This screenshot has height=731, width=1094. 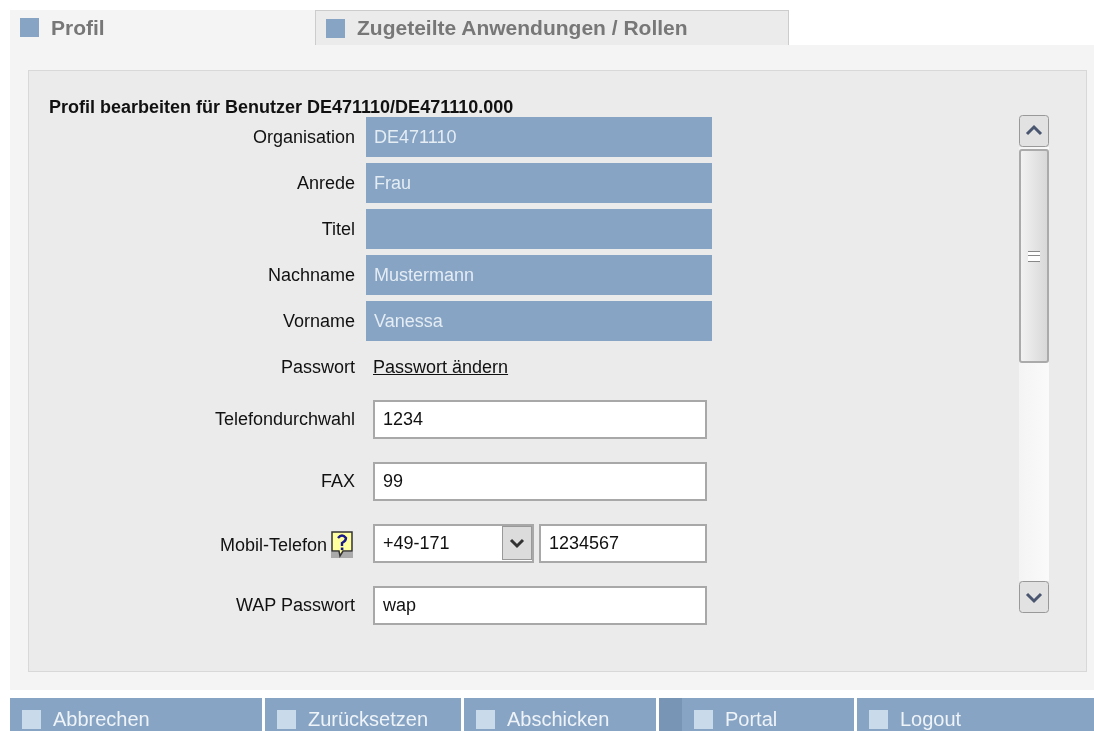 What do you see at coordinates (552, 27) in the screenshot?
I see `tab: Zugeteilte Anwendungen / Rollen` at bounding box center [552, 27].